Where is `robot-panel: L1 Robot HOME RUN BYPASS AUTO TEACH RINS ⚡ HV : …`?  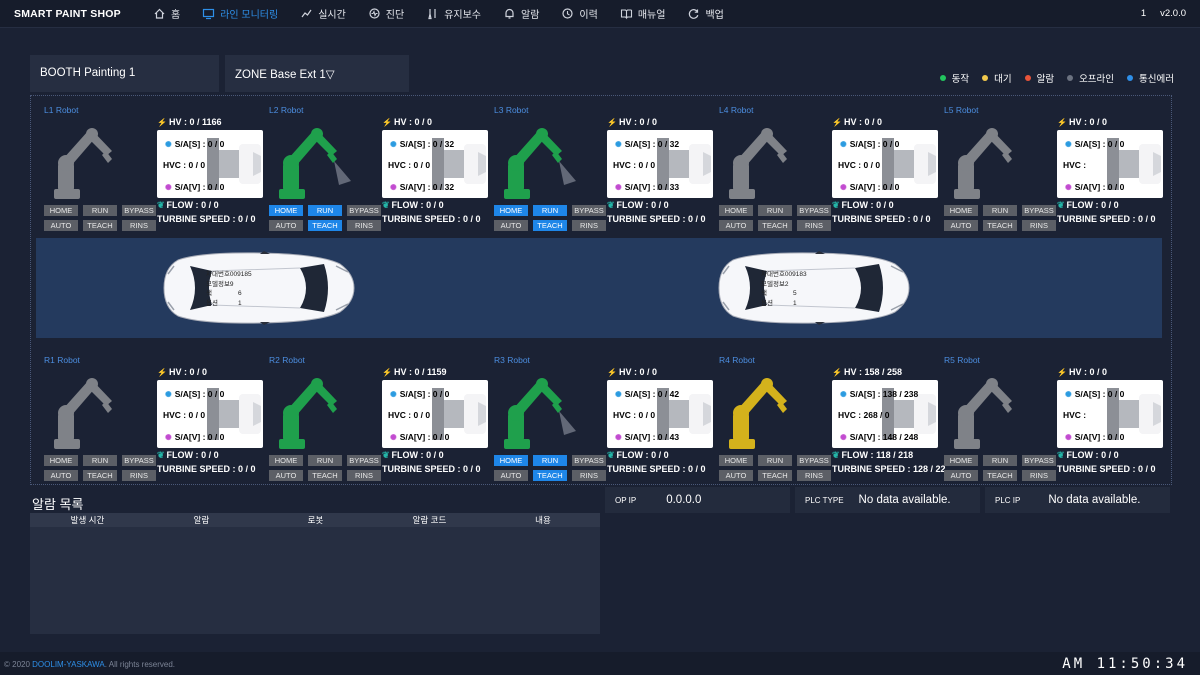 robot-panel: L1 Robot HOME RUN BYPASS AUTO TEACH RINS ⚡ HV : … is located at coordinates (149, 168).